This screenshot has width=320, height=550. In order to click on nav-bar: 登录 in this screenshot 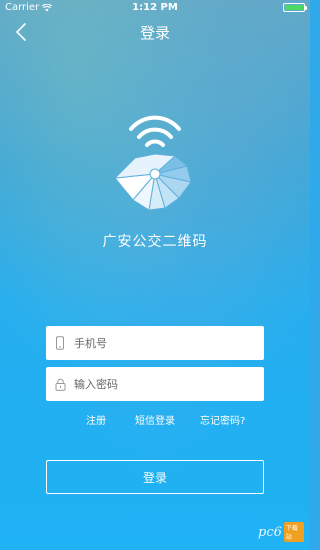, I will do `click(155, 32)`.